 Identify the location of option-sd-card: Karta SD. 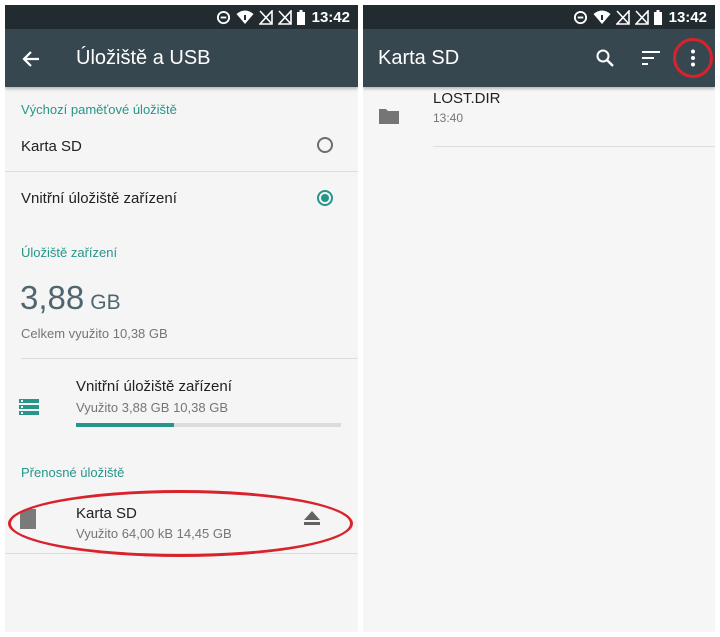
(181, 148).